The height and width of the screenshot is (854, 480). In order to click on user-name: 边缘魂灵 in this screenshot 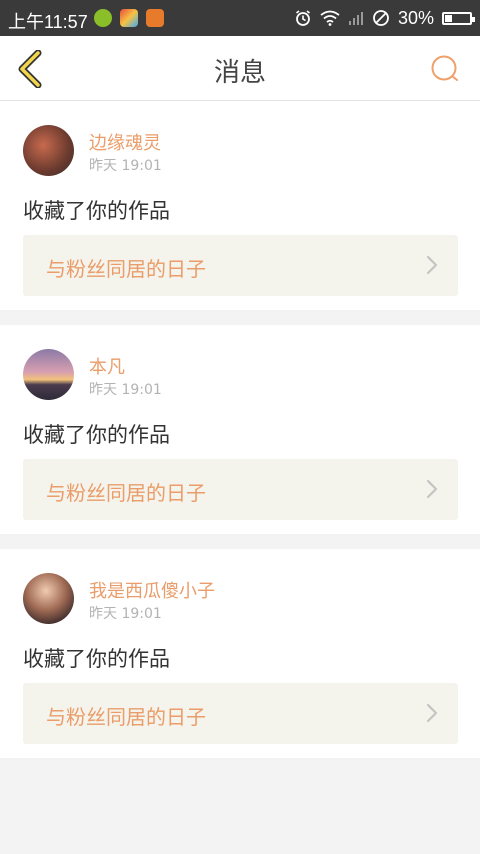, I will do `click(125, 142)`.